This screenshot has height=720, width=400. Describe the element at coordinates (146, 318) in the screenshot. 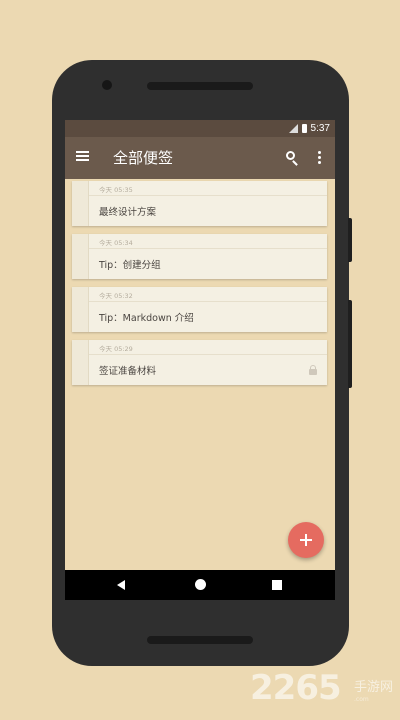

I see `note-title: Tip：Markdown 介绍` at that location.